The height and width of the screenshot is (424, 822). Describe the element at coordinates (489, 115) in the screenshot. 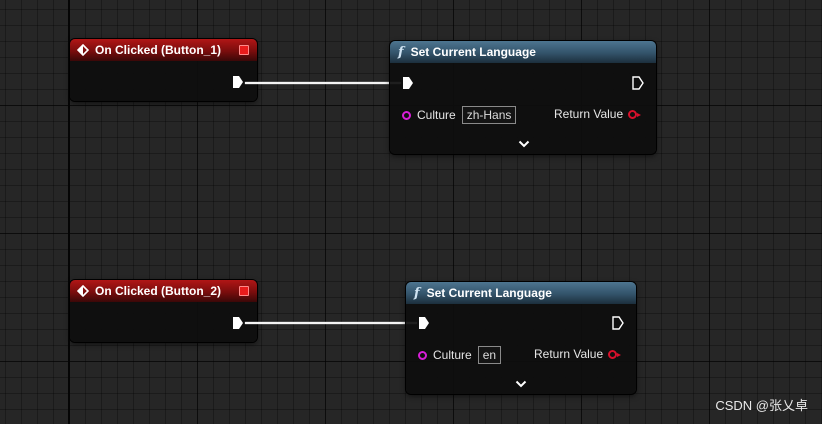

I see `culture-input: zh-Hans` at that location.